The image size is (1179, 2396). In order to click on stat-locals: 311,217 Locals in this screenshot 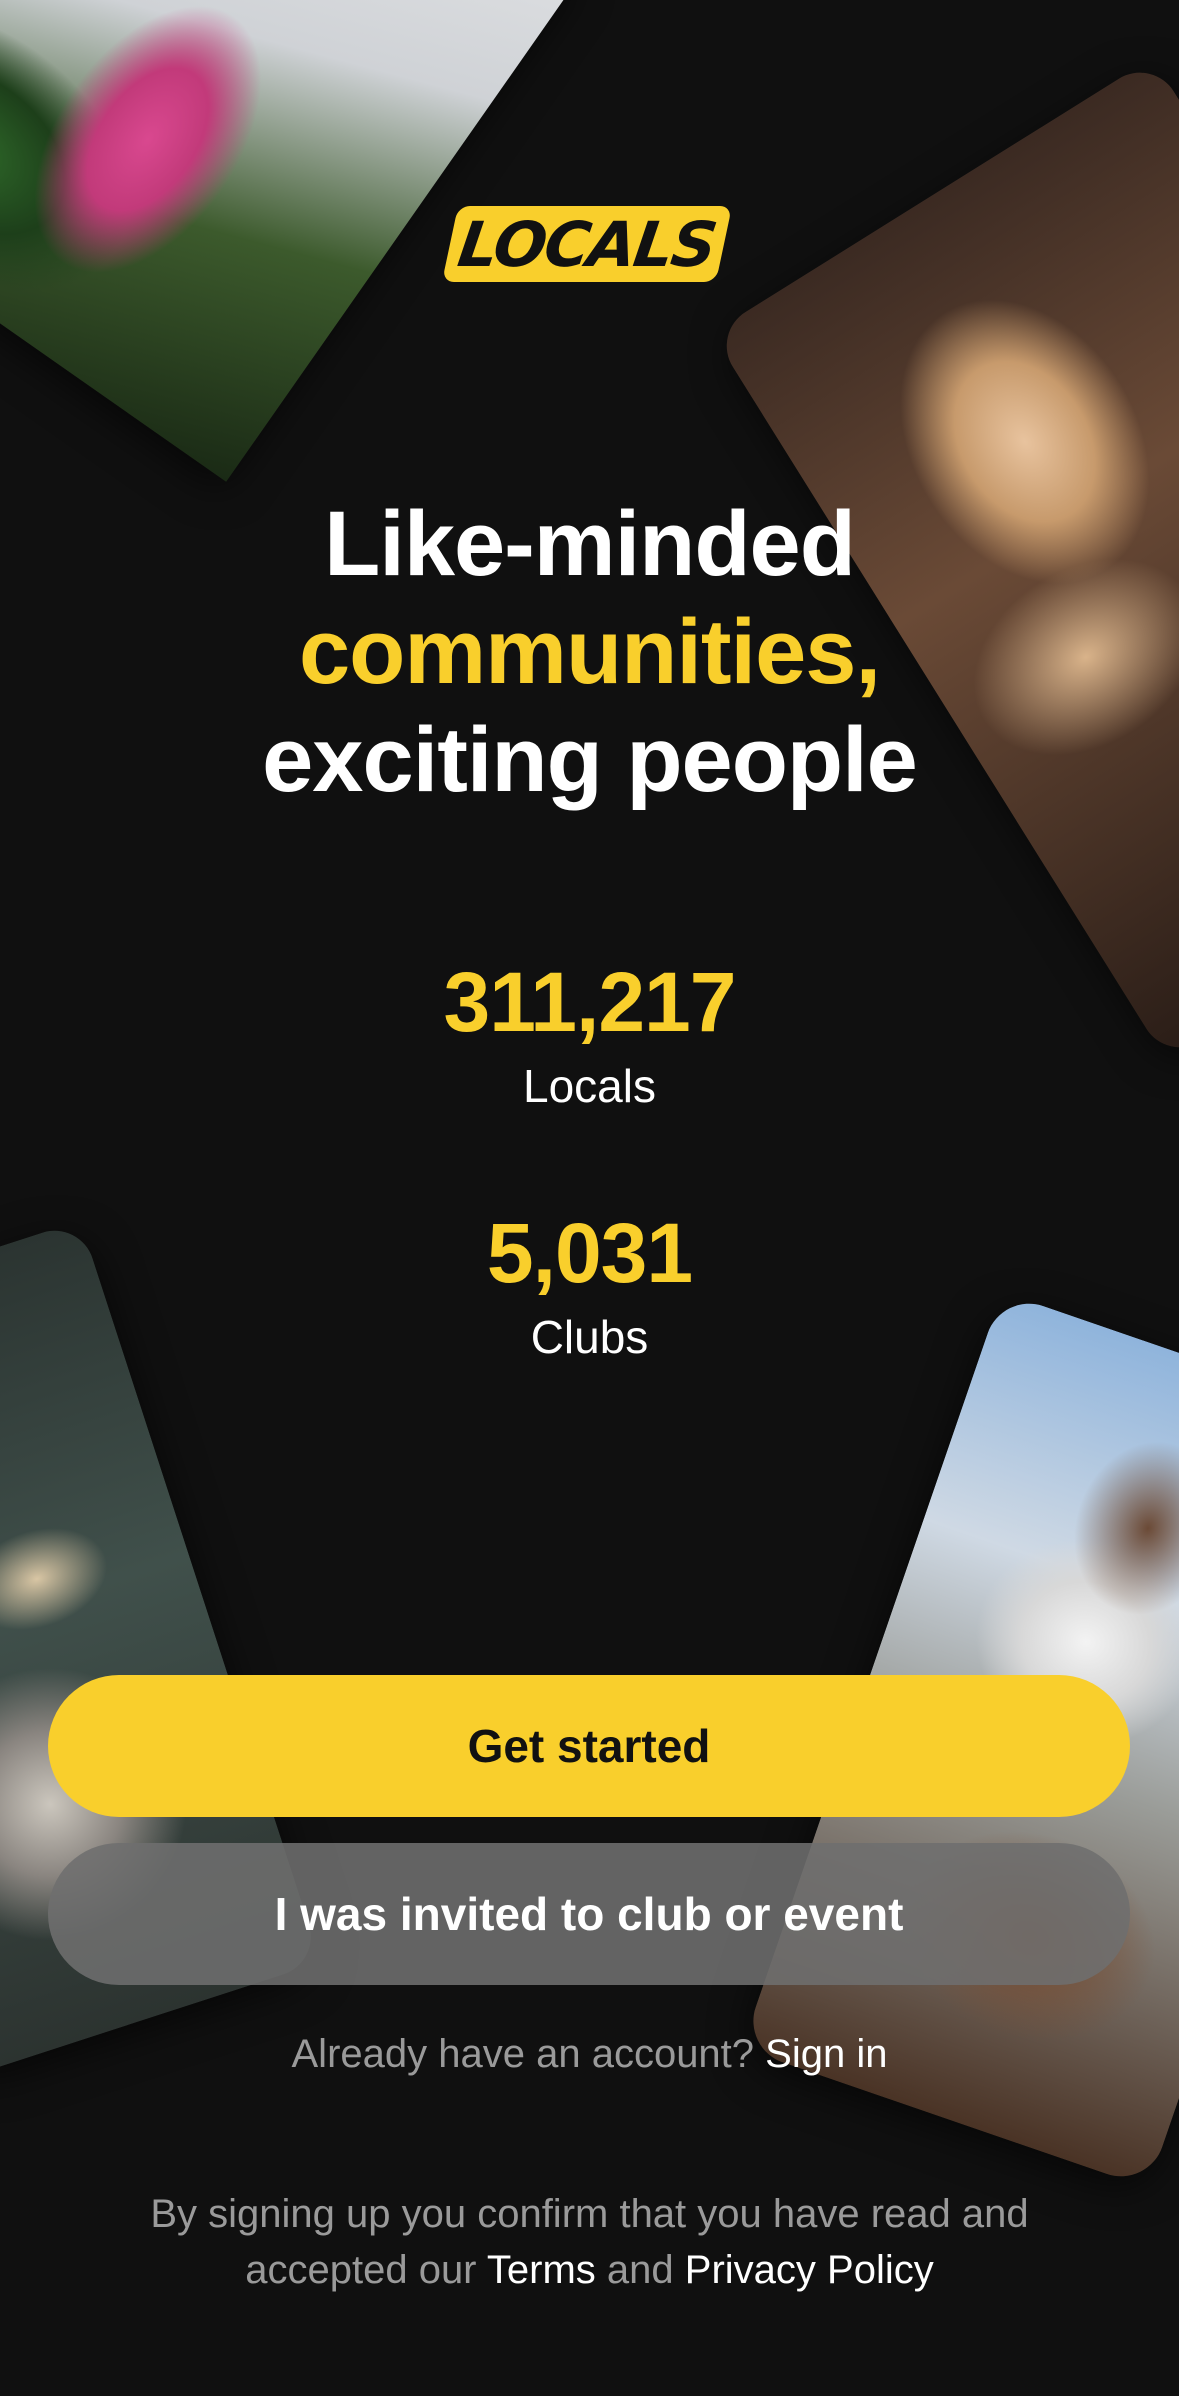, I will do `click(589, 1035)`.